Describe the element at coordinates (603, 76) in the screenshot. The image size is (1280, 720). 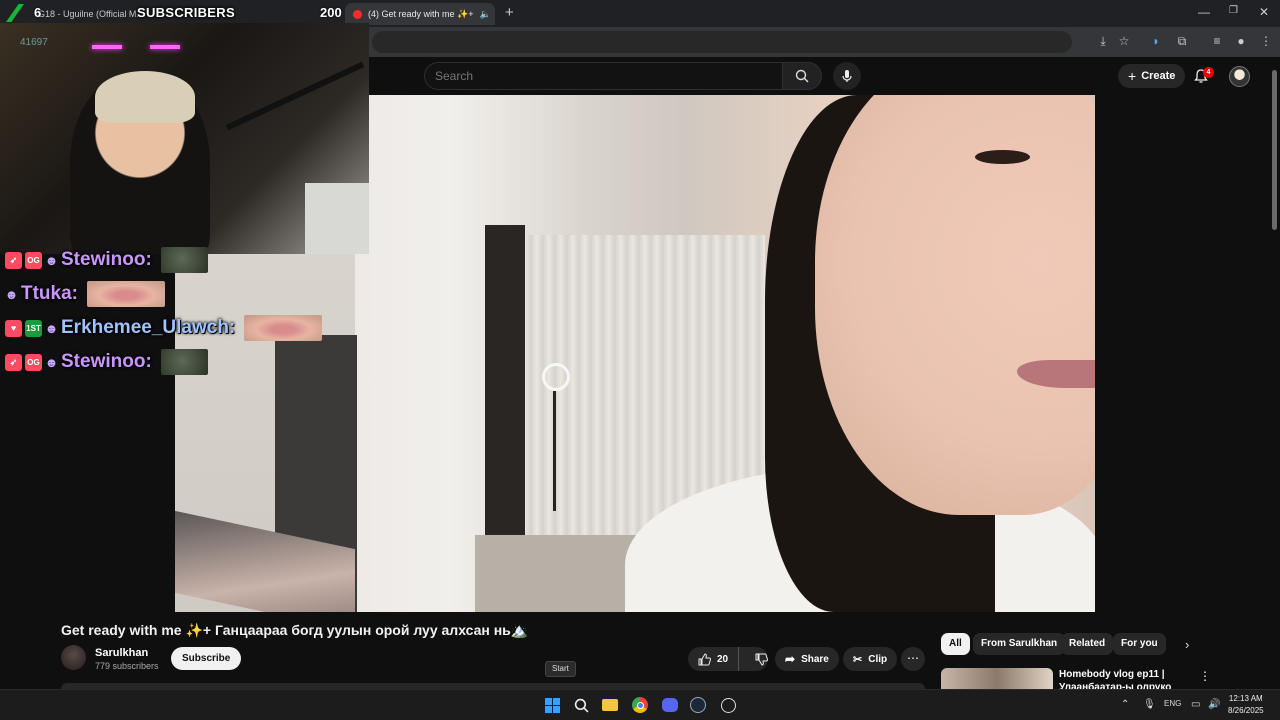
I see `search-input` at that location.